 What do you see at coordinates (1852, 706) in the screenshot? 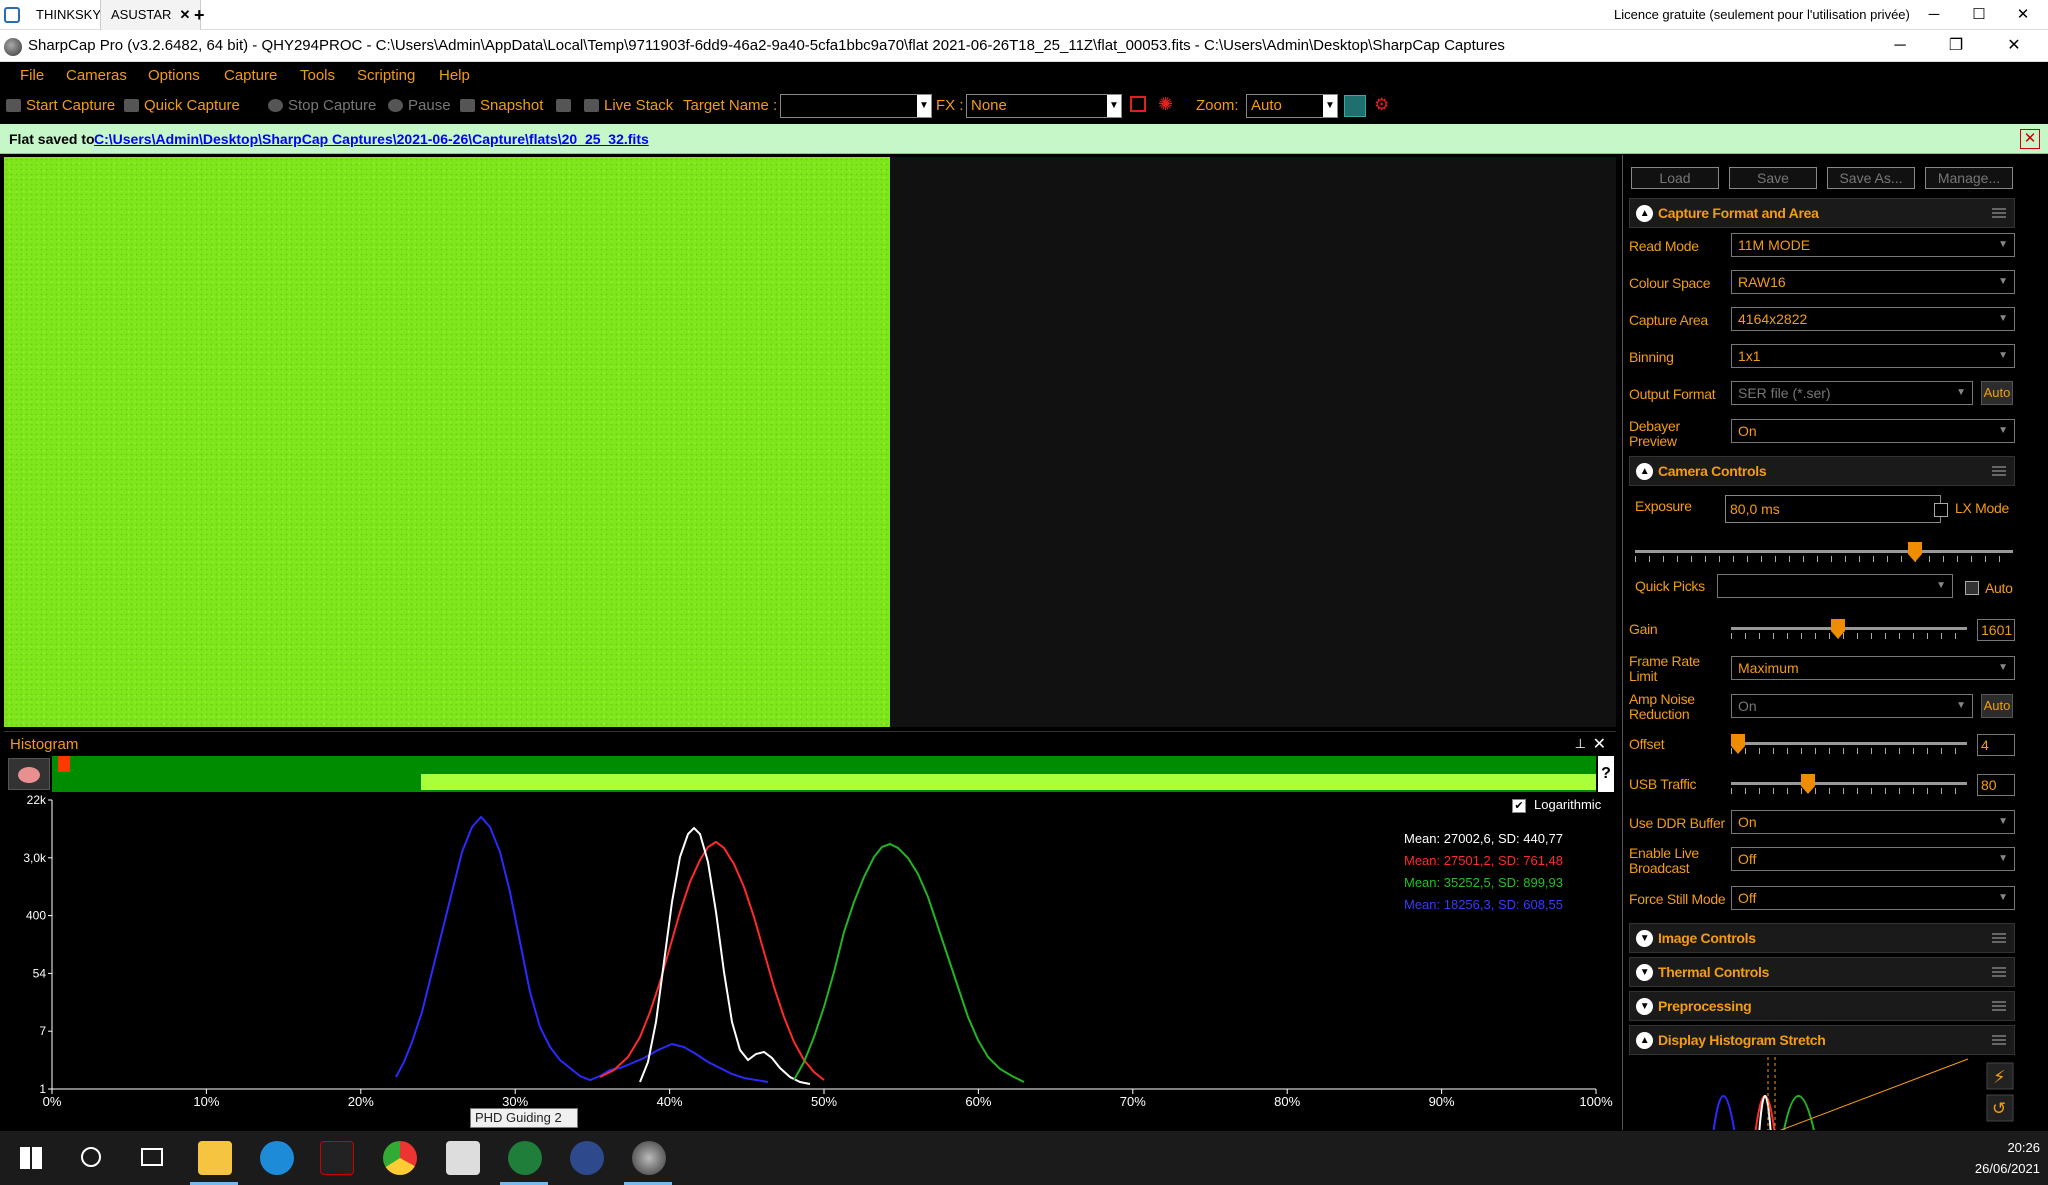
I see `amp-noise-select: On ▼` at bounding box center [1852, 706].